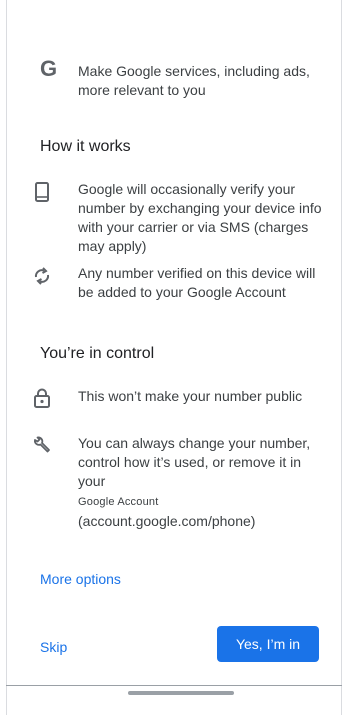  I want to click on google-account-label: Google Account, so click(118, 502).